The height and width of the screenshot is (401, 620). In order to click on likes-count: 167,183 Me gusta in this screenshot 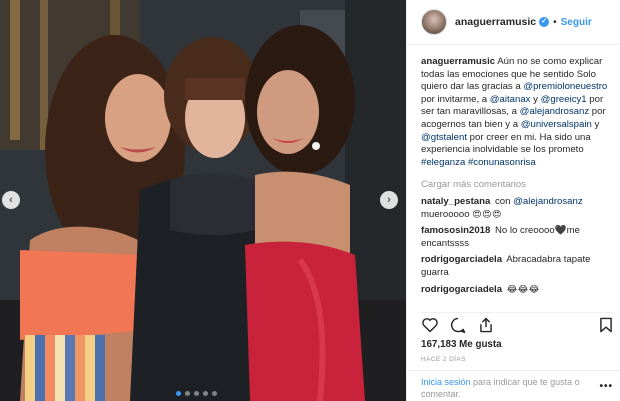, I will do `click(461, 344)`.